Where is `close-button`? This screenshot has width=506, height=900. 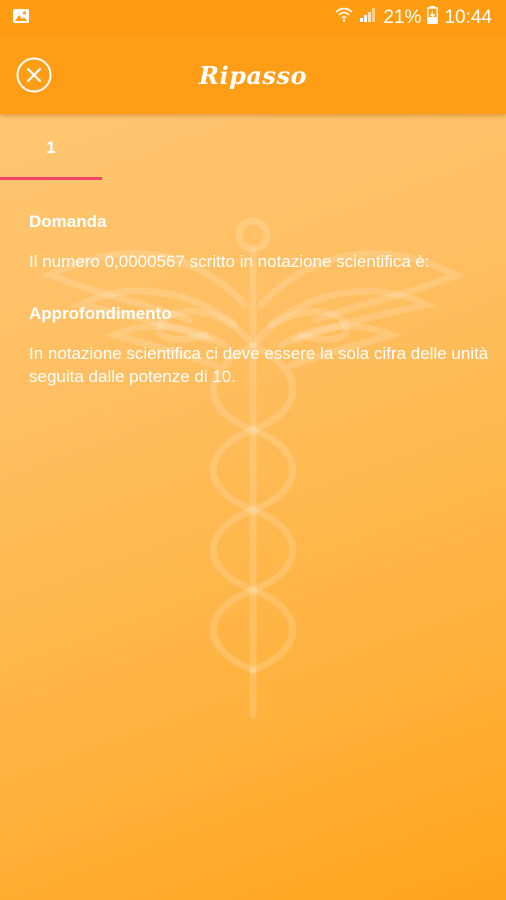
close-button is located at coordinates (34, 75).